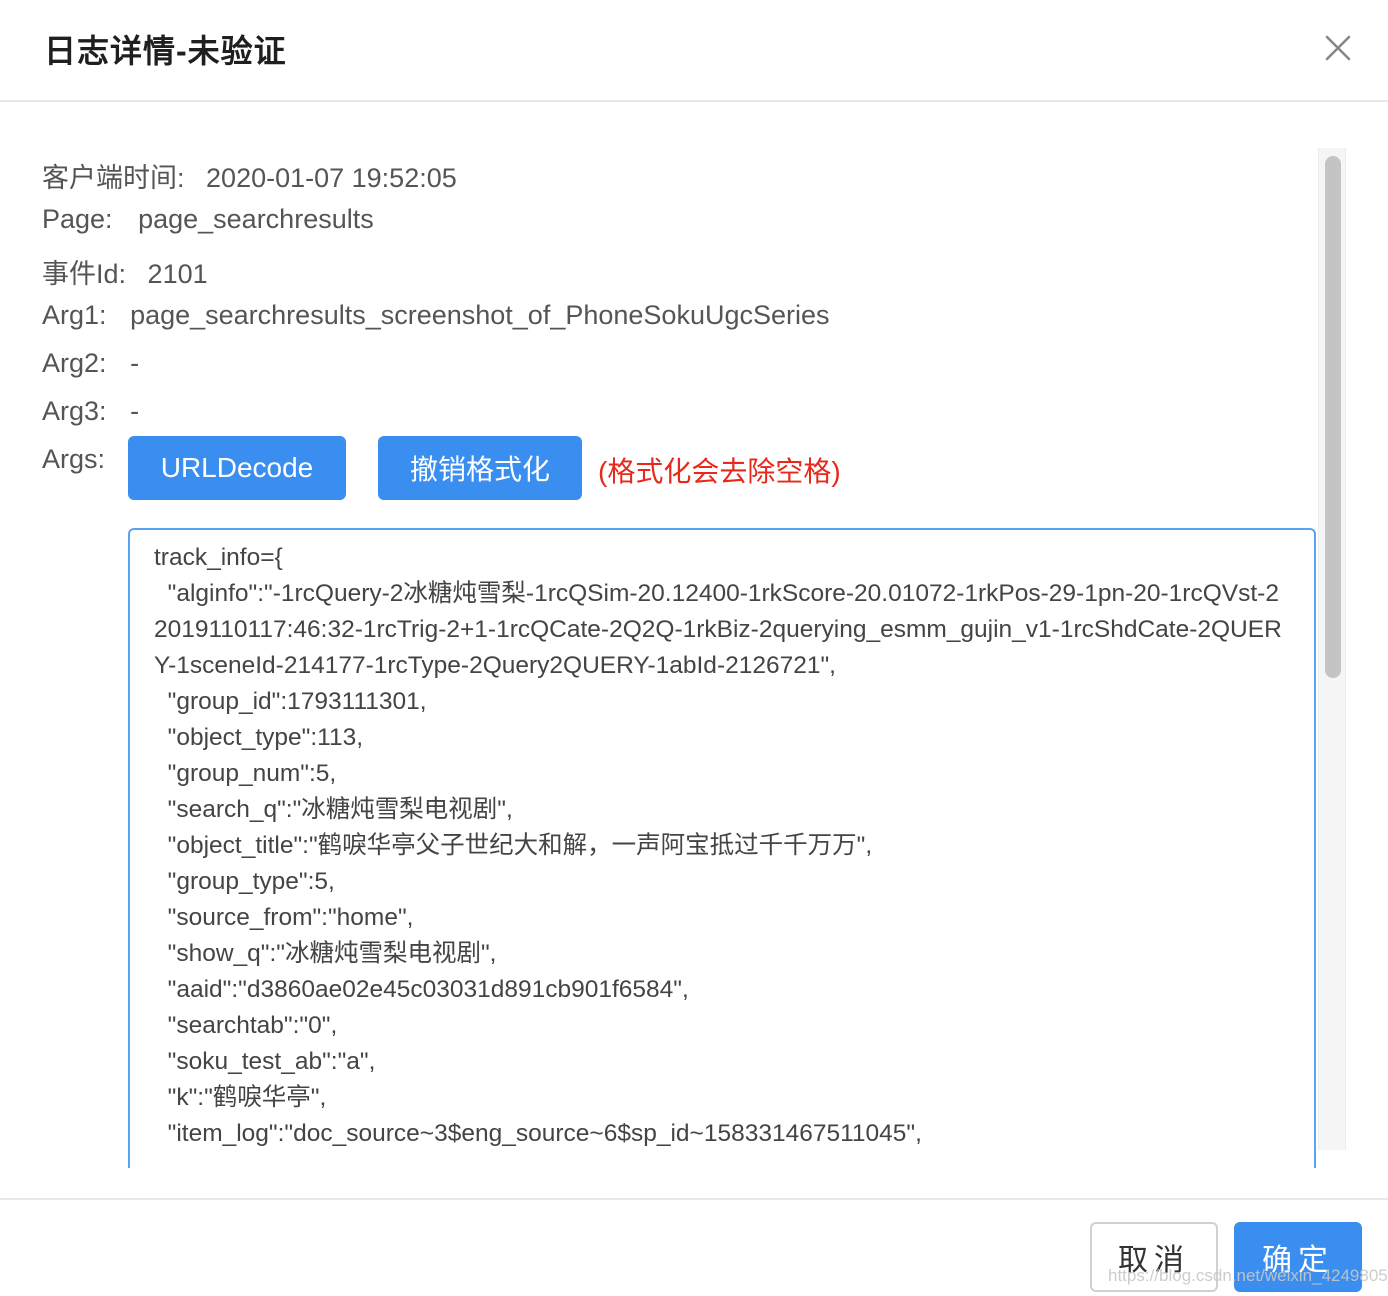 The height and width of the screenshot is (1296, 1388). I want to click on urldecode-button: URLDecode, so click(237, 468).